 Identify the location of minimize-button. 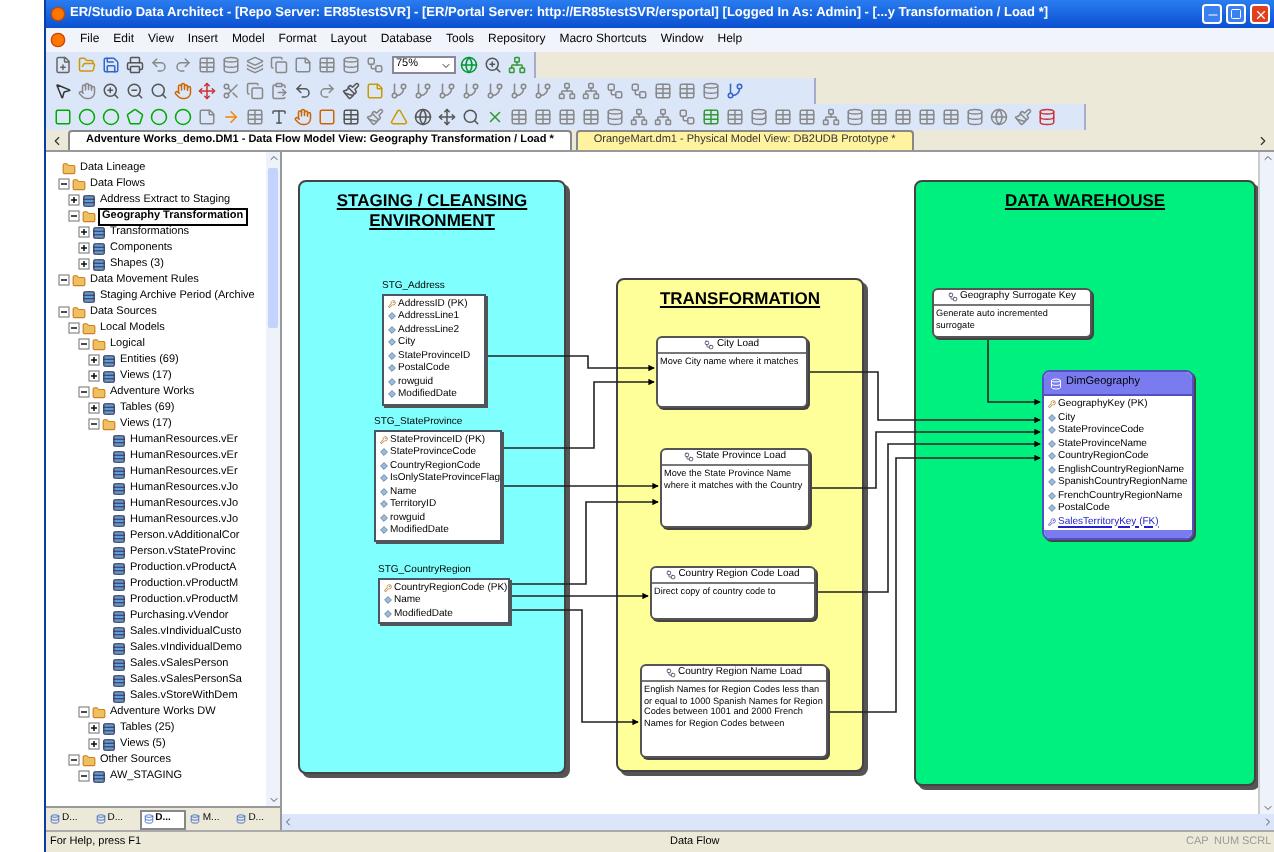
(1212, 14).